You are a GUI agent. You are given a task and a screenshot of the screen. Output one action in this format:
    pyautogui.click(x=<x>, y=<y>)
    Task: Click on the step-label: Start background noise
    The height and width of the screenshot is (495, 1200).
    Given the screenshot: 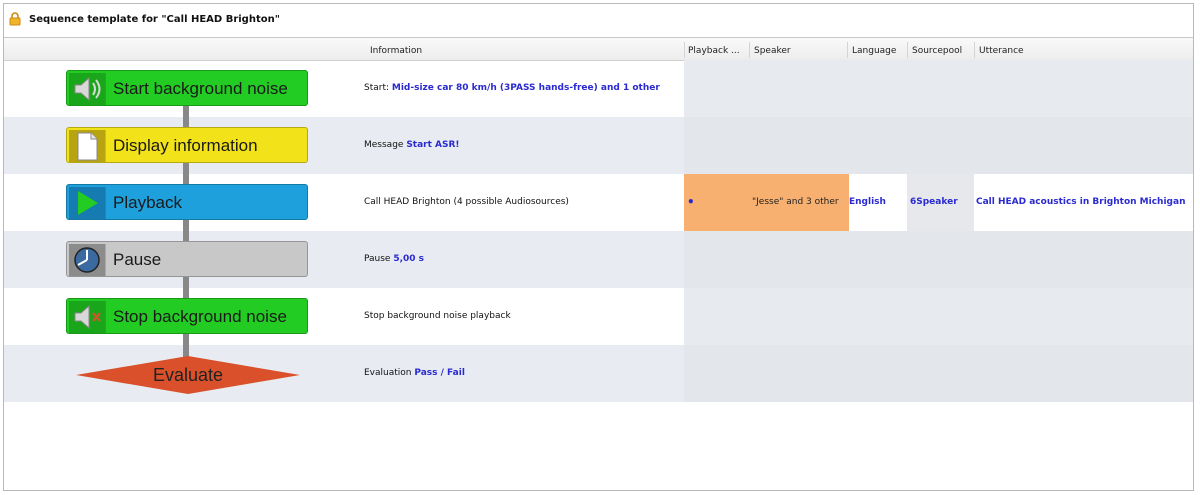 What is the action you would take?
    pyautogui.click(x=200, y=88)
    